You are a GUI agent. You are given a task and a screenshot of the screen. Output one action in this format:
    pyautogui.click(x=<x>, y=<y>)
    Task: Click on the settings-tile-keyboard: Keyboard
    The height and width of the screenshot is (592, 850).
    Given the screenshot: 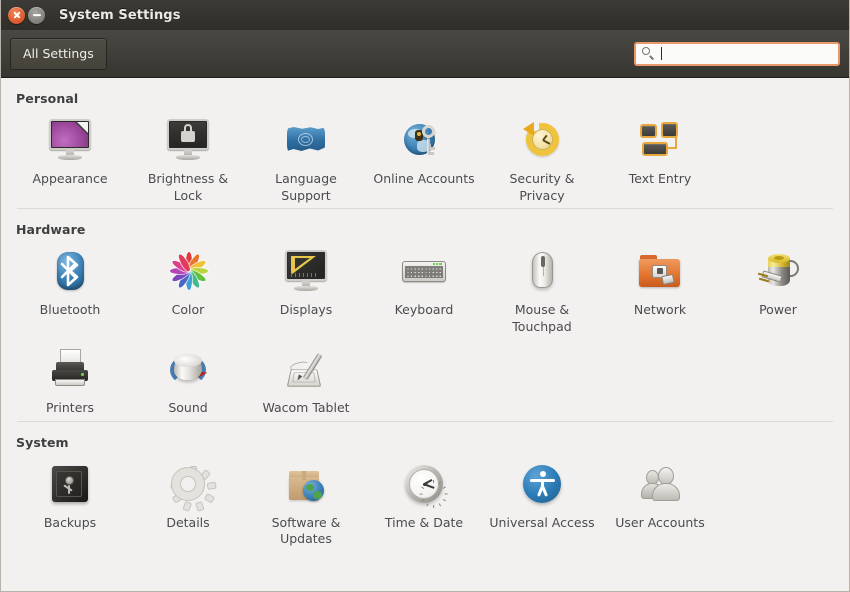 What is the action you would take?
    pyautogui.click(x=424, y=290)
    